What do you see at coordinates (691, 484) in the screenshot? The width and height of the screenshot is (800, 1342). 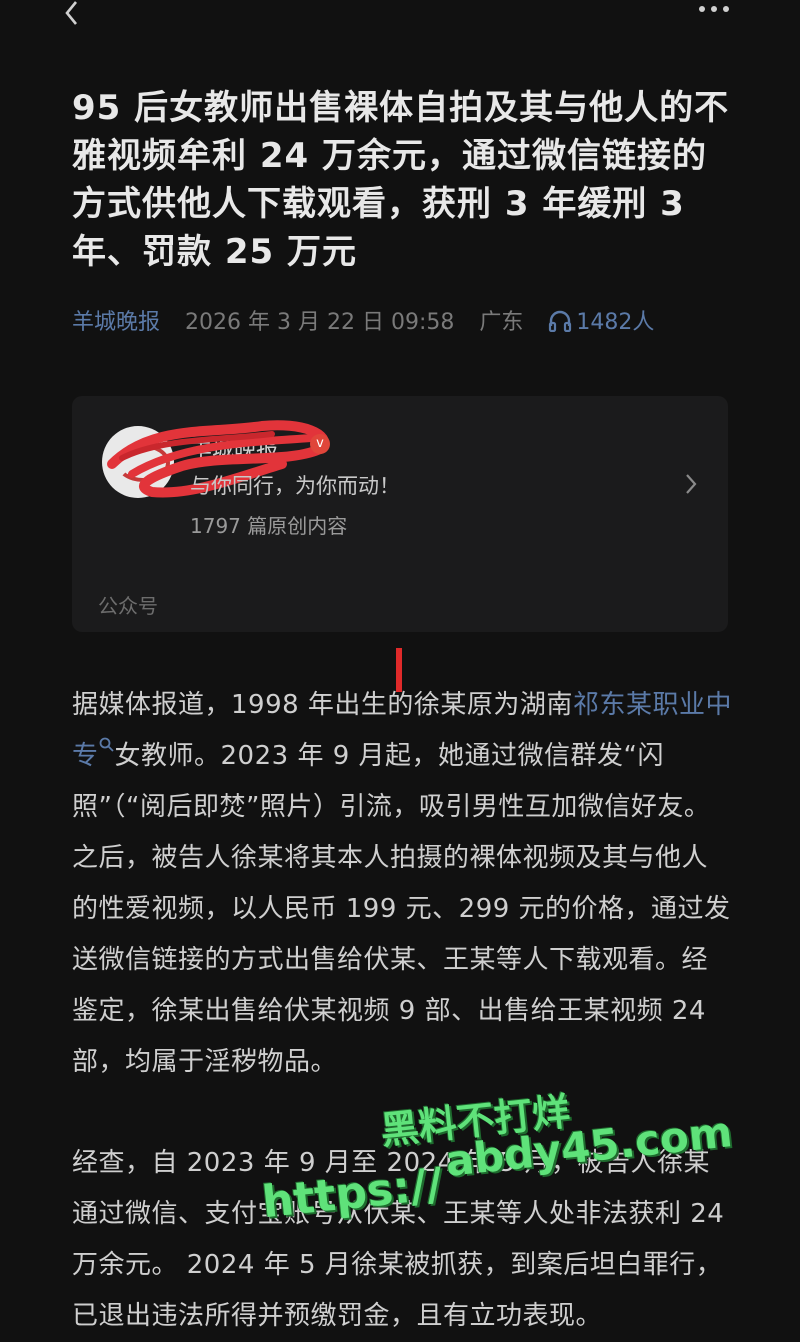 I see `chevron-right-icon` at bounding box center [691, 484].